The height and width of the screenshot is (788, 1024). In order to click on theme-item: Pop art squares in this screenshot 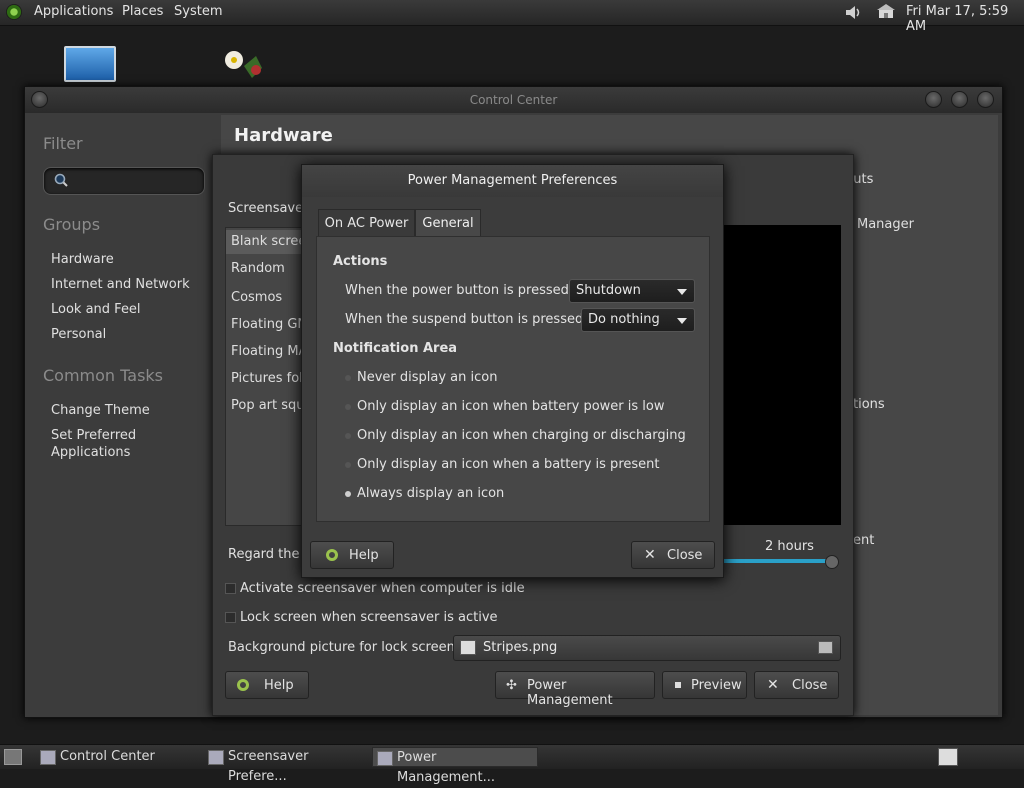, I will do `click(267, 405)`.